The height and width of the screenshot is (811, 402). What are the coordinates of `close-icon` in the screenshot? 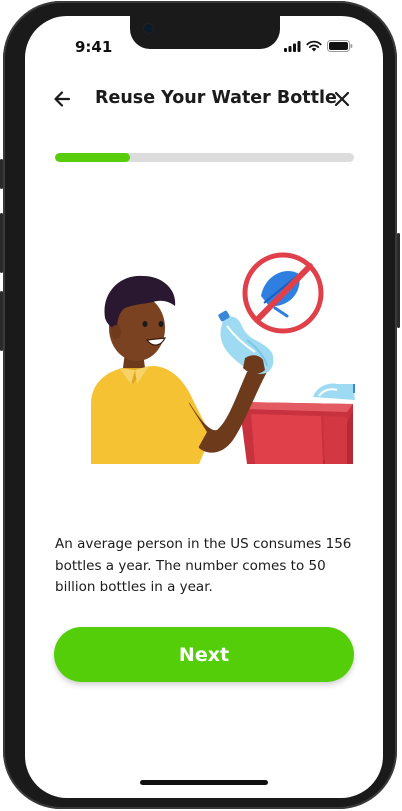 It's located at (342, 99).